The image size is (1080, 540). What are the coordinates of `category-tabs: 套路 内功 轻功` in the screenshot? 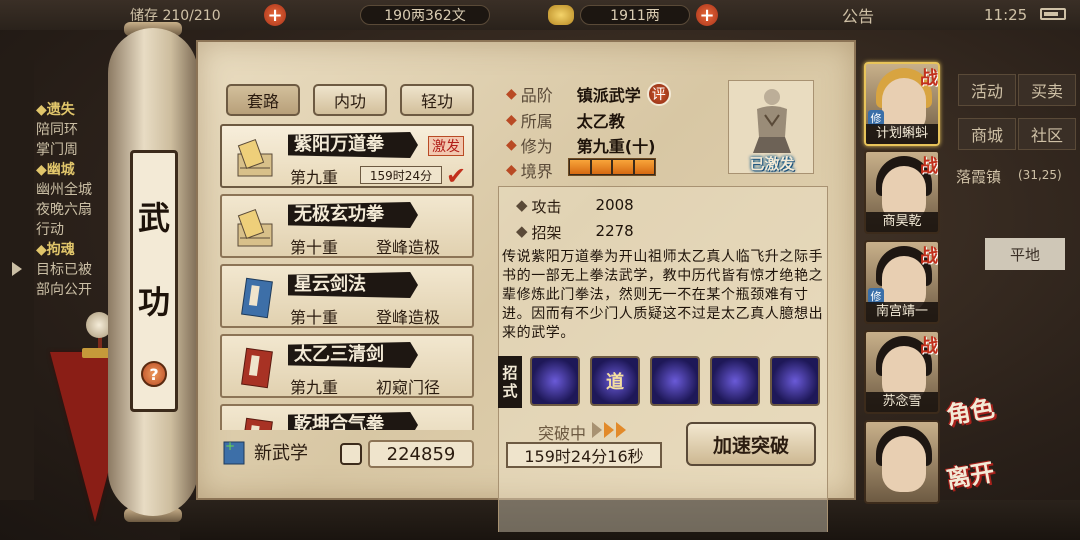 It's located at (350, 100).